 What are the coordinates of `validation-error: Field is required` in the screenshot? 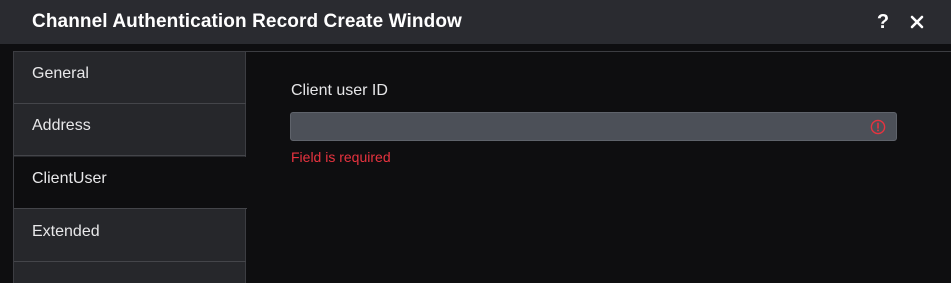 It's located at (341, 157).